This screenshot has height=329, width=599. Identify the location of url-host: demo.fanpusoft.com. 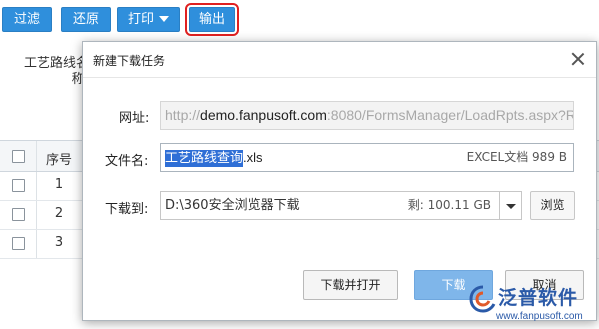
(263, 115).